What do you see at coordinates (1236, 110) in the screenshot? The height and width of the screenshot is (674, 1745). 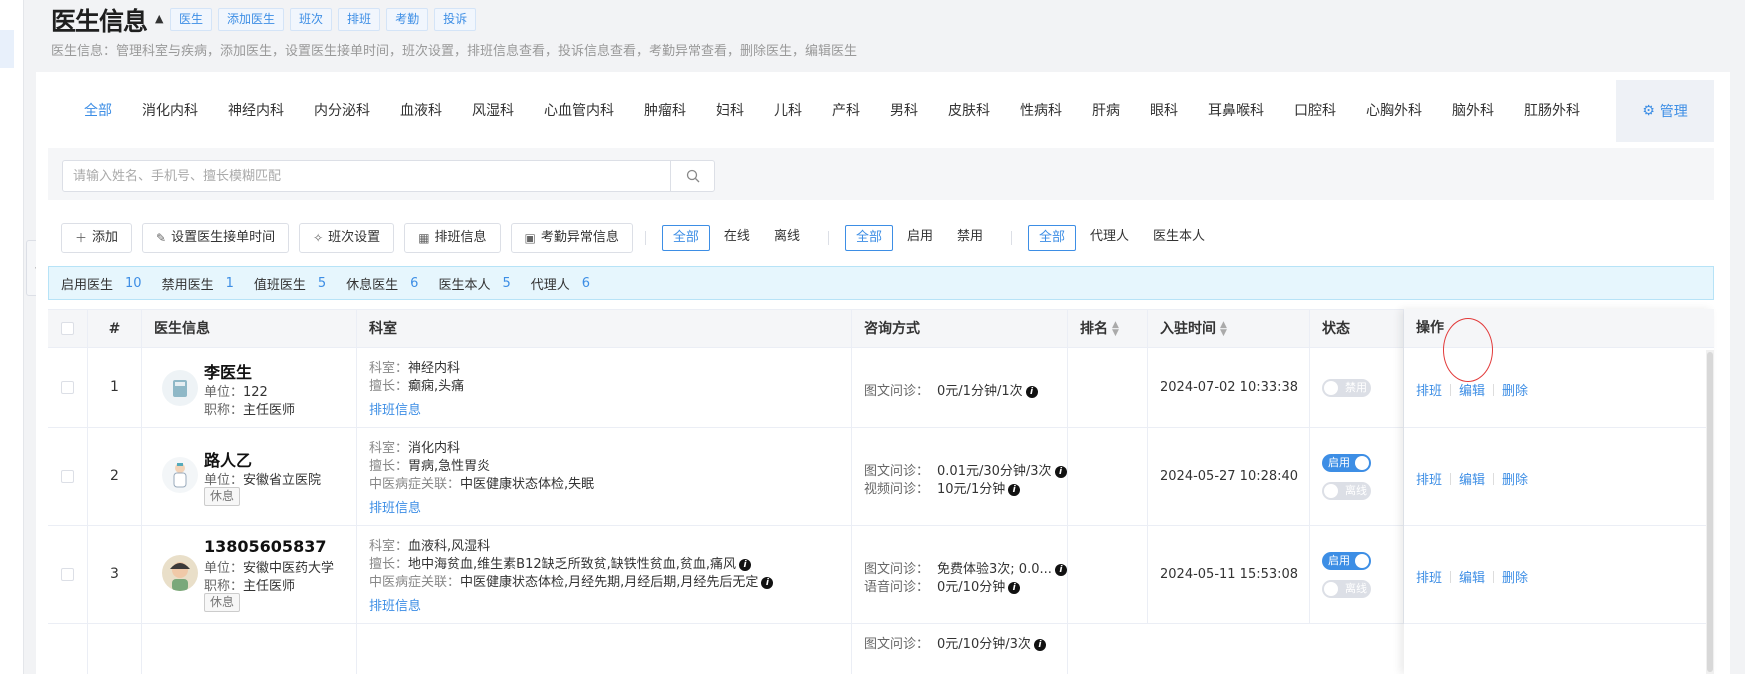 I see `department-tab: 耳鼻喉科` at bounding box center [1236, 110].